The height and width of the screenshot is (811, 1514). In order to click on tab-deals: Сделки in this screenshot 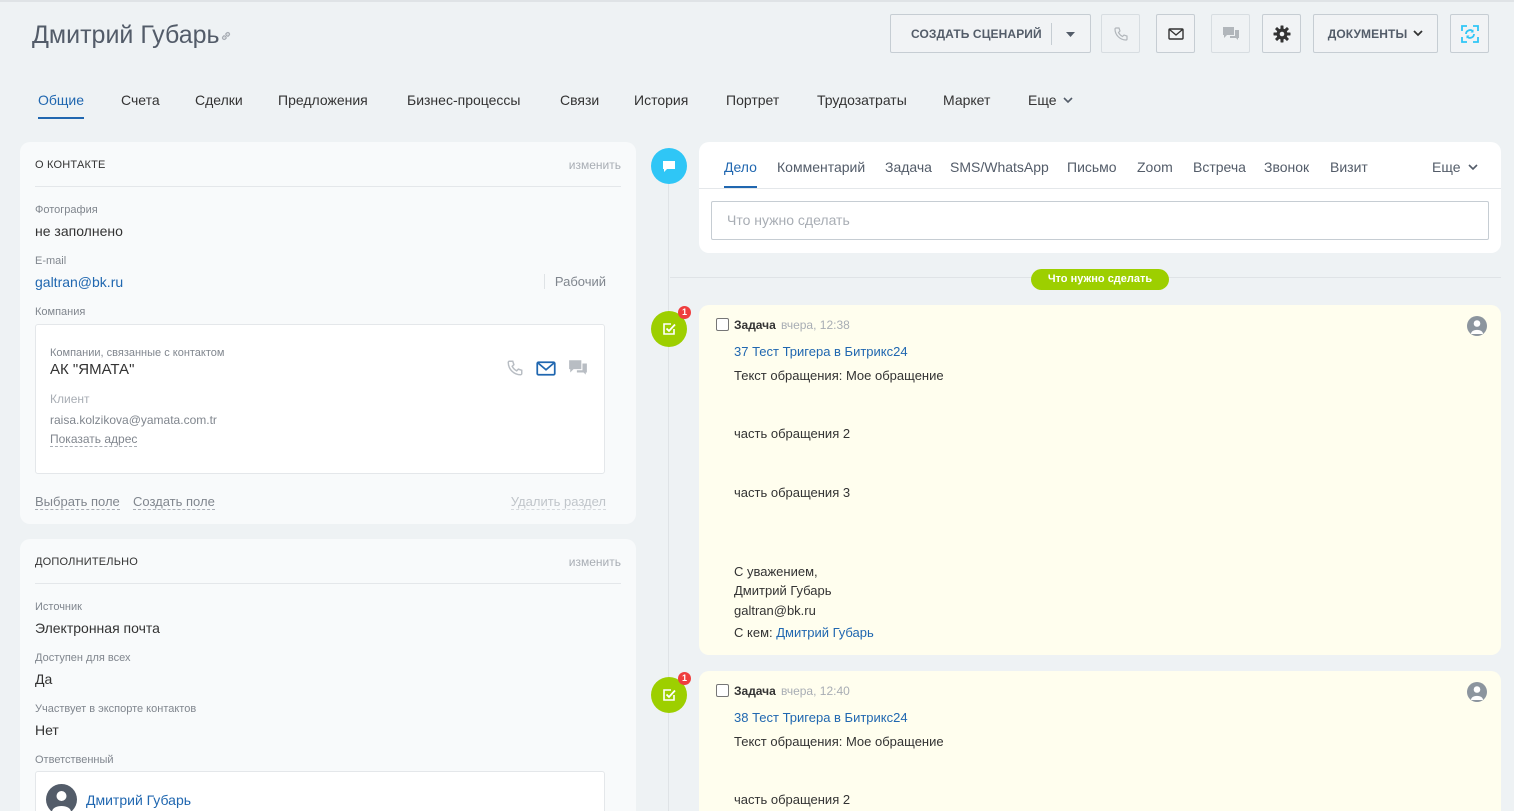, I will do `click(219, 105)`.